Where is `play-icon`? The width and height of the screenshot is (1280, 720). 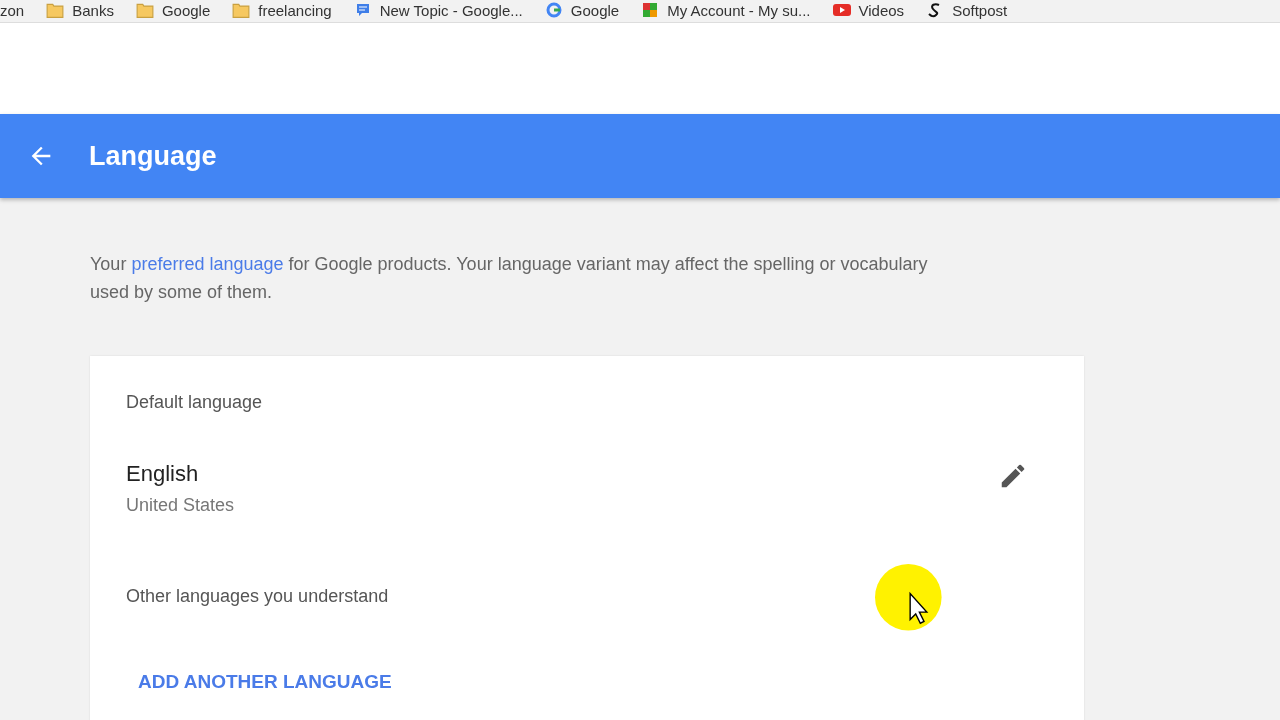 play-icon is located at coordinates (841, 10).